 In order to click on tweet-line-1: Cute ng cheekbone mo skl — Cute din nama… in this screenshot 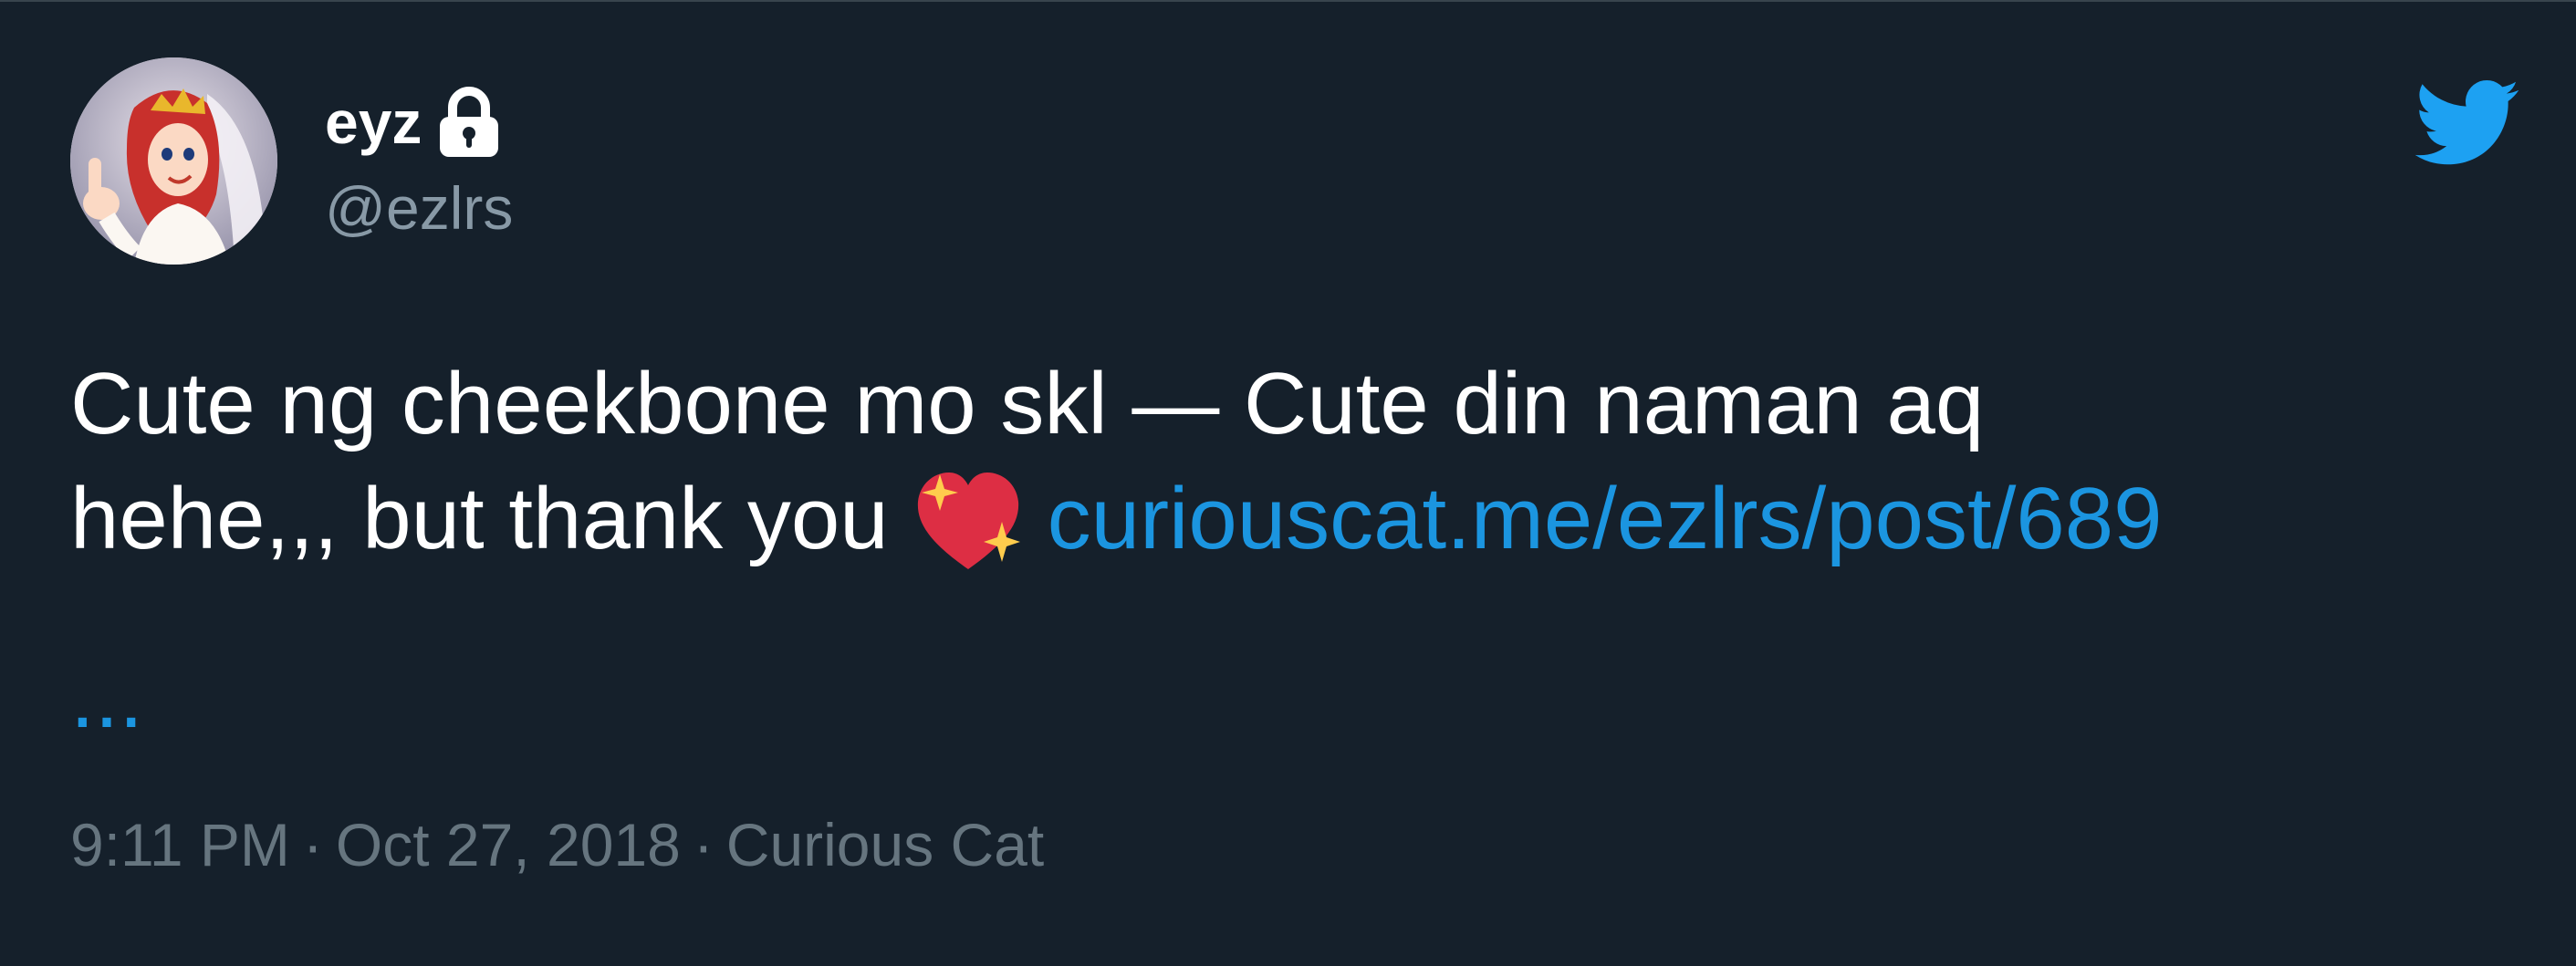, I will do `click(1027, 403)`.